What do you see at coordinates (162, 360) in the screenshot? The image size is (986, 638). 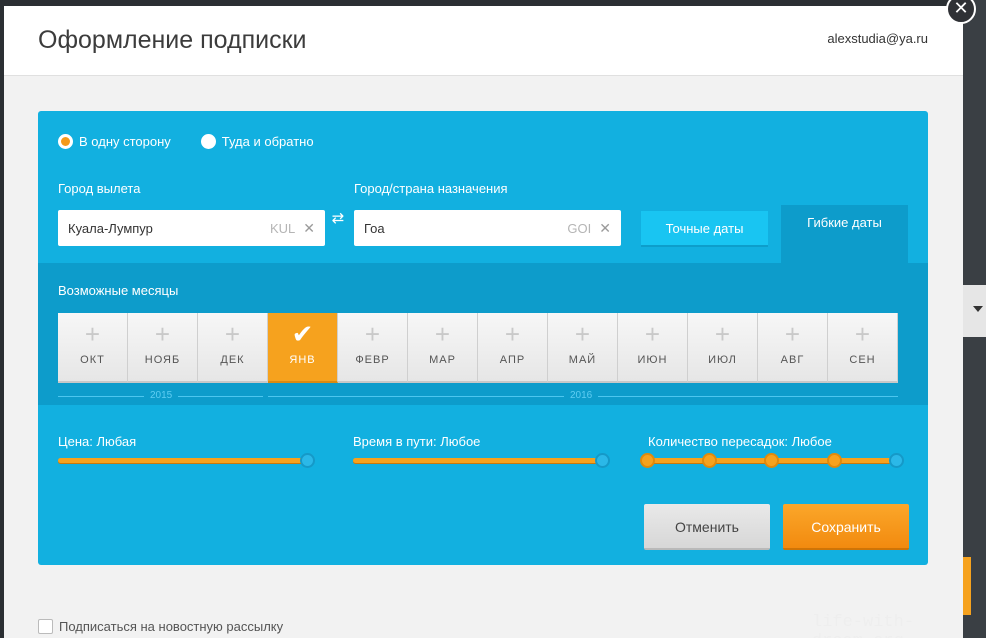 I see `month-name: НОЯБ` at bounding box center [162, 360].